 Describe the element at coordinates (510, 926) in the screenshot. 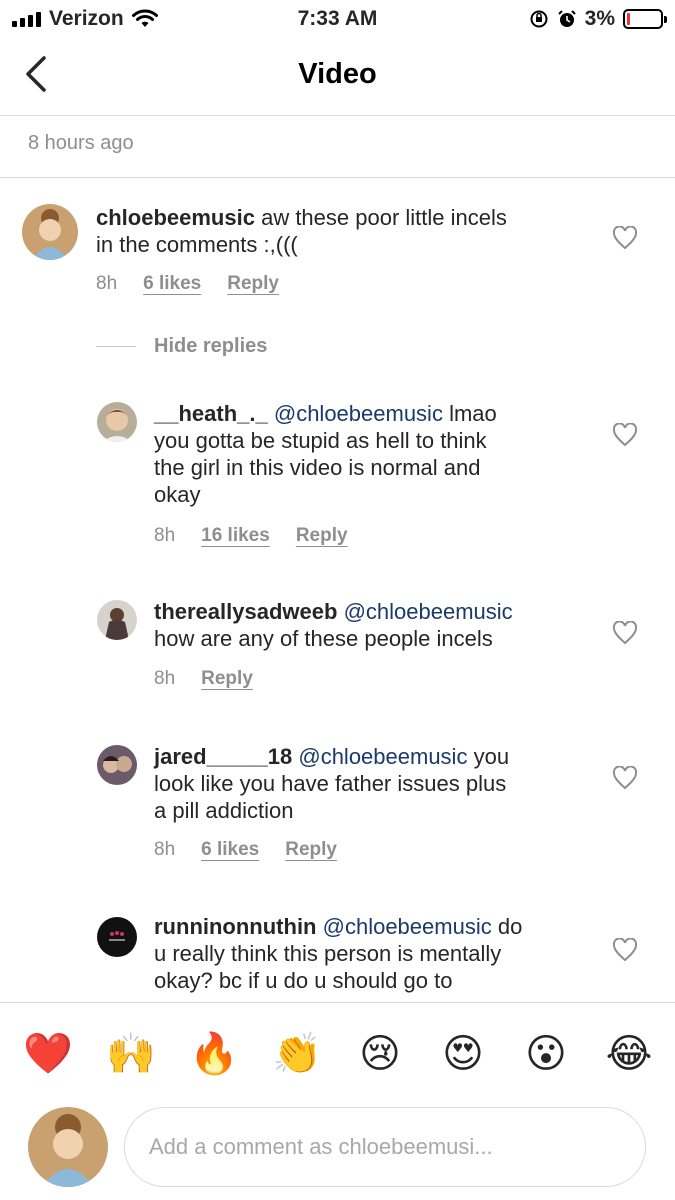

I see `reply-body-line1: do` at that location.